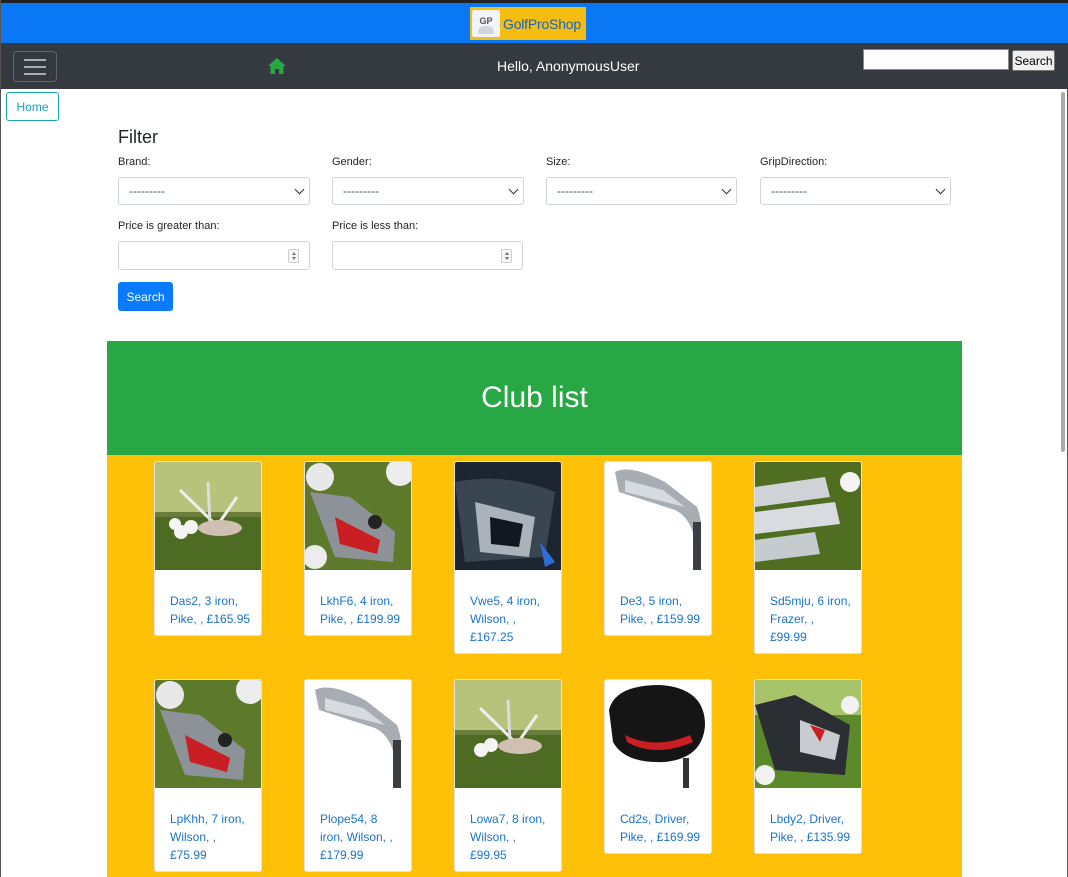 This screenshot has width=1068, height=877. What do you see at coordinates (658, 734) in the screenshot?
I see `club-image-black-driver-icon` at bounding box center [658, 734].